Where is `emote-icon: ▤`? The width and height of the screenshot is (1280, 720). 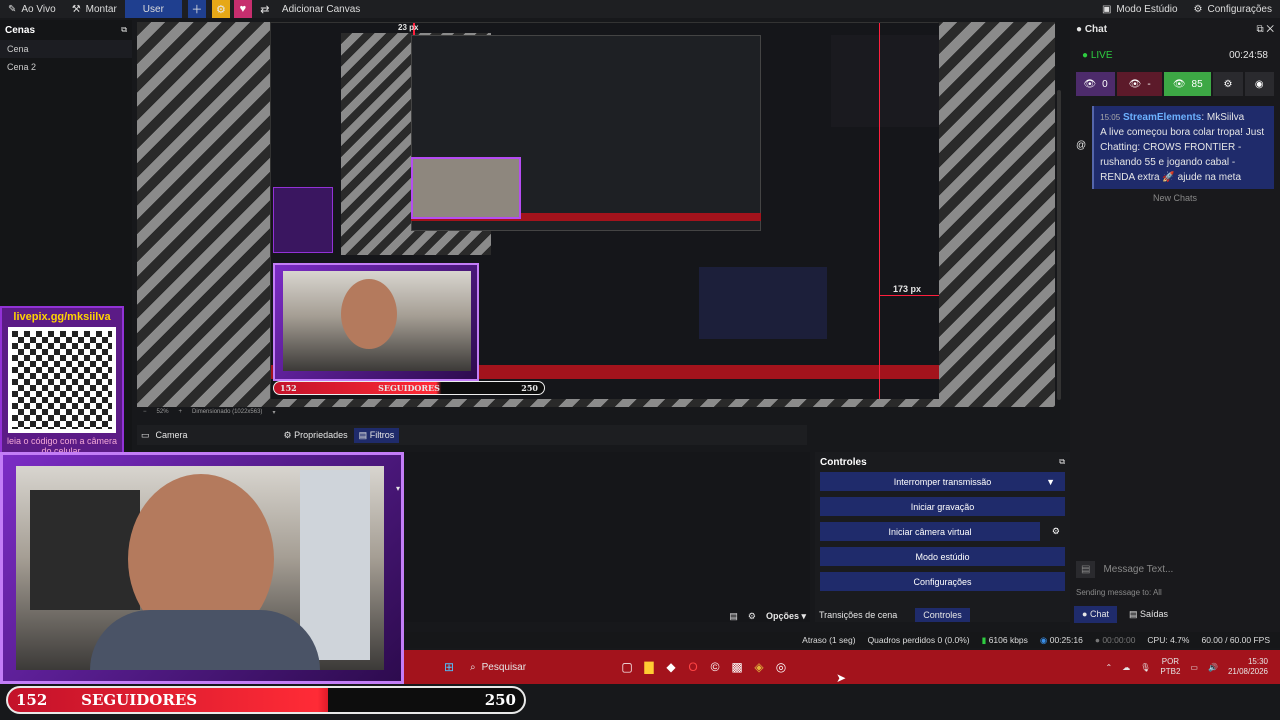
emote-icon: ▤ is located at coordinates (1086, 569).